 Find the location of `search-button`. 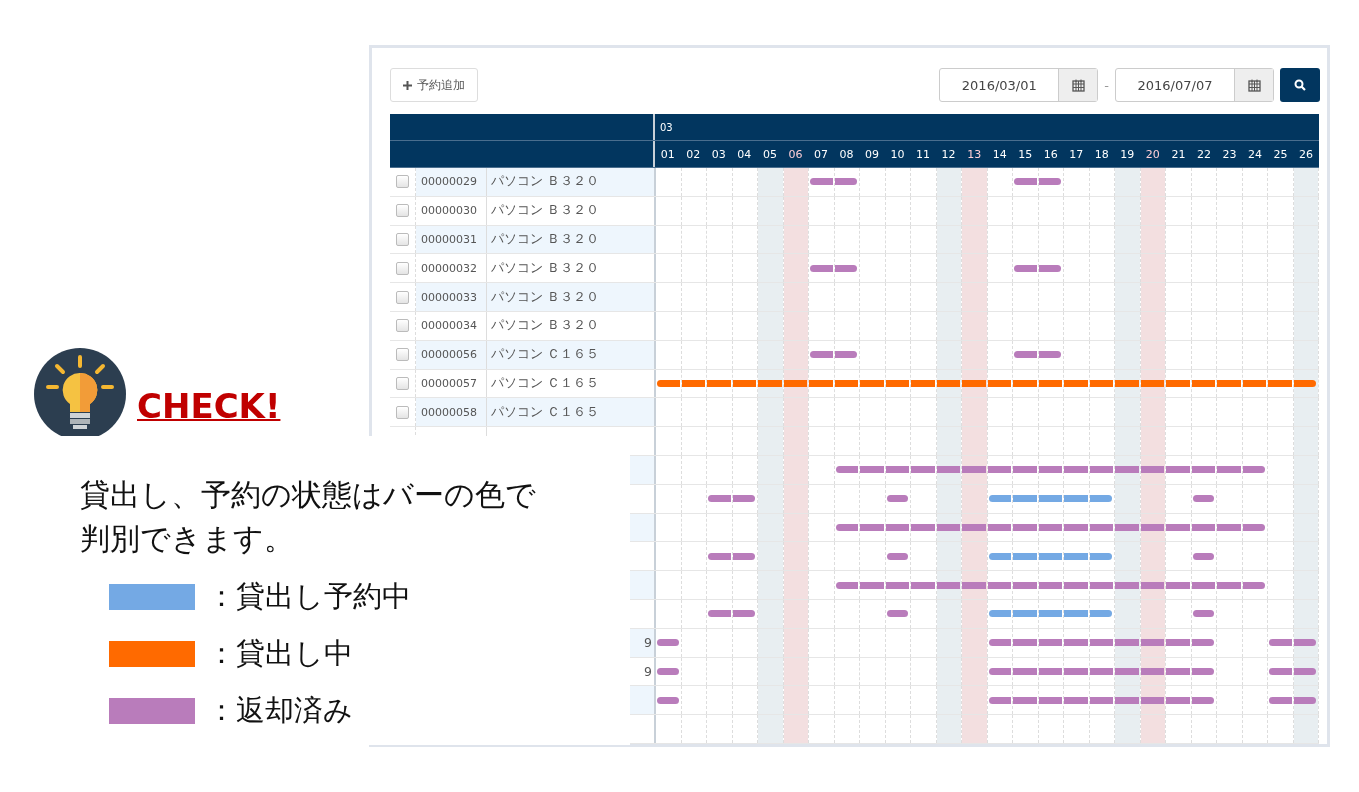

search-button is located at coordinates (1300, 85).